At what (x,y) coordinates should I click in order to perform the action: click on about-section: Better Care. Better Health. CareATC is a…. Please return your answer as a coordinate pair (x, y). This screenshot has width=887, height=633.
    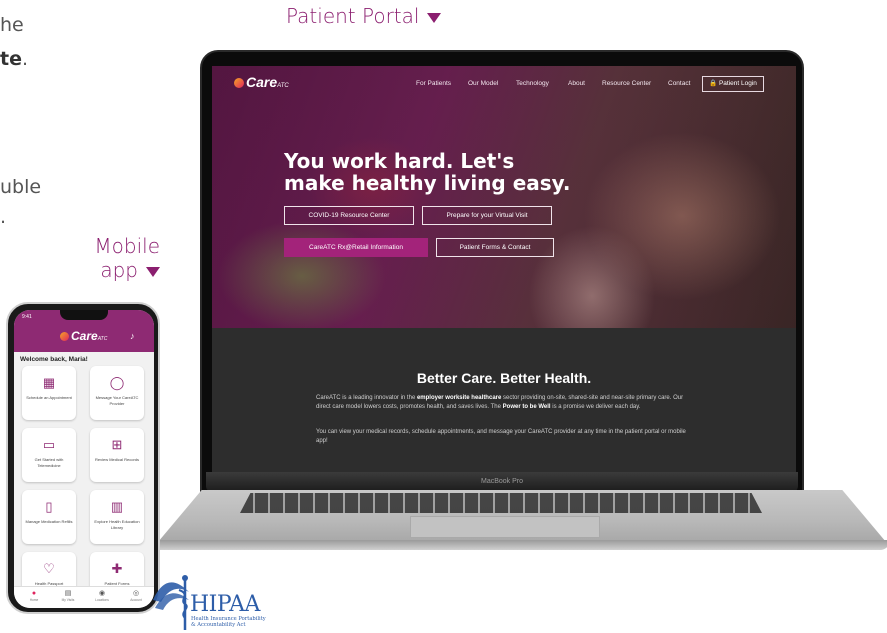
    Looking at the image, I should click on (504, 400).